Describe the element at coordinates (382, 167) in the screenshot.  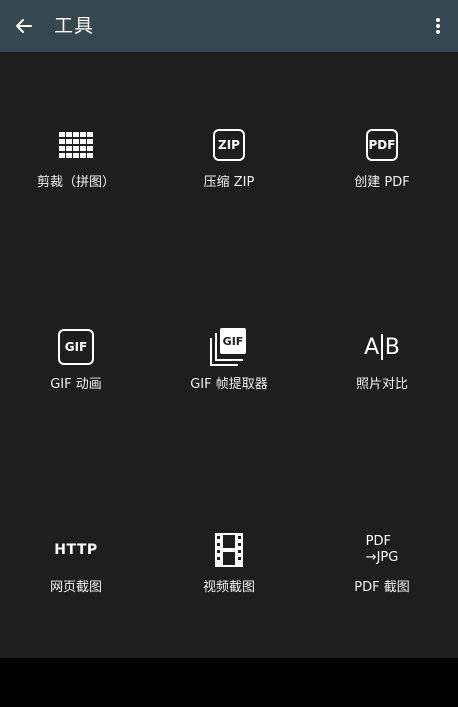
I see `tool-create-pdf: PDF 创建 PDF` at that location.